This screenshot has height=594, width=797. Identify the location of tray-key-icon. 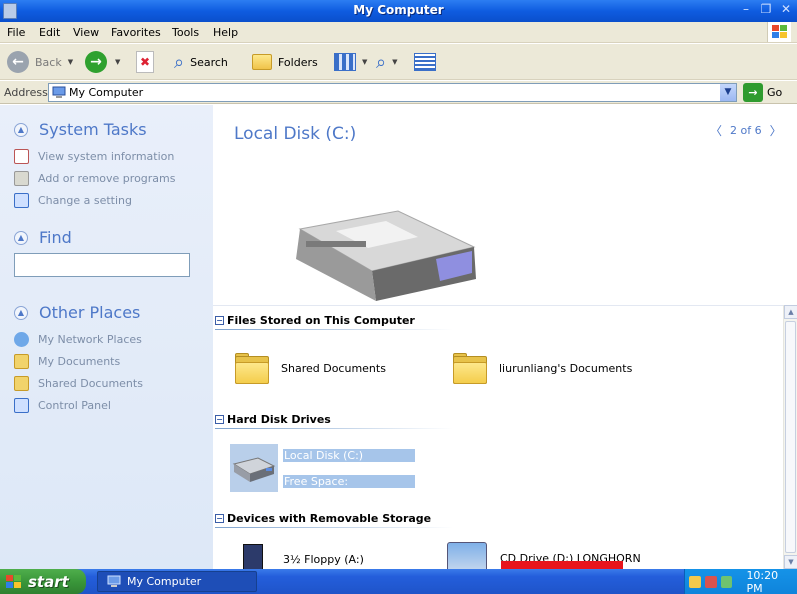
(695, 581).